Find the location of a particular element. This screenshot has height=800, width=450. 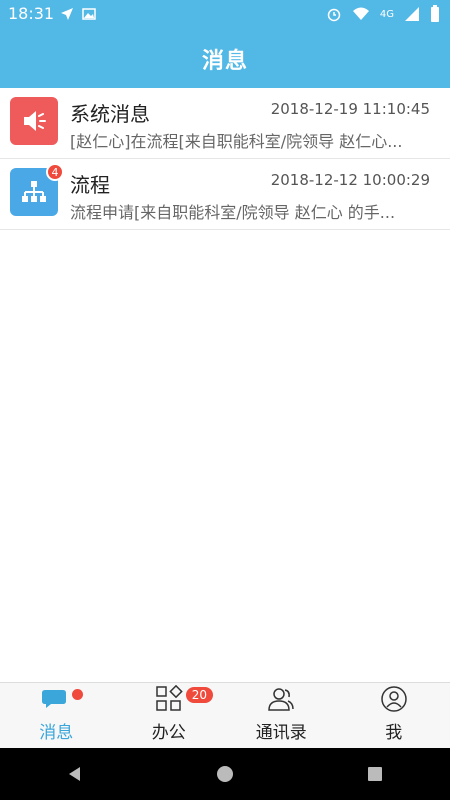

speaker-icon is located at coordinates (35, 121).